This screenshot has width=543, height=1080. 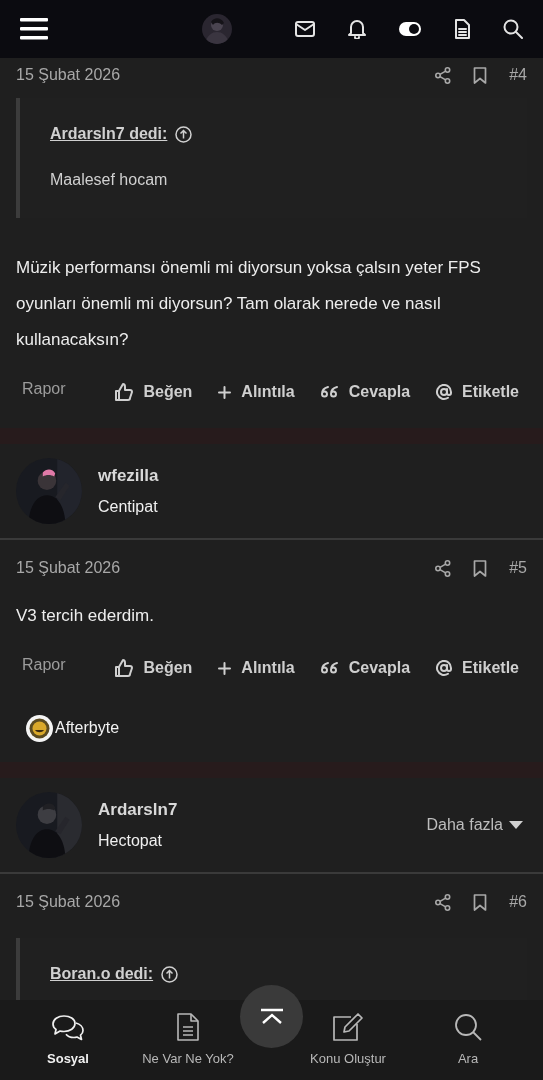 What do you see at coordinates (138, 810) in the screenshot?
I see `username-link: Ardarsln7` at bounding box center [138, 810].